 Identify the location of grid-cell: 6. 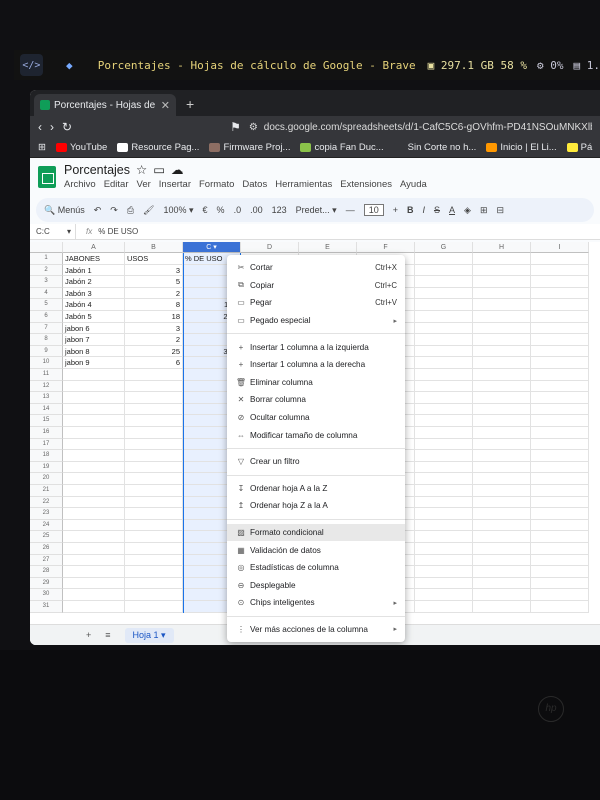
(154, 363).